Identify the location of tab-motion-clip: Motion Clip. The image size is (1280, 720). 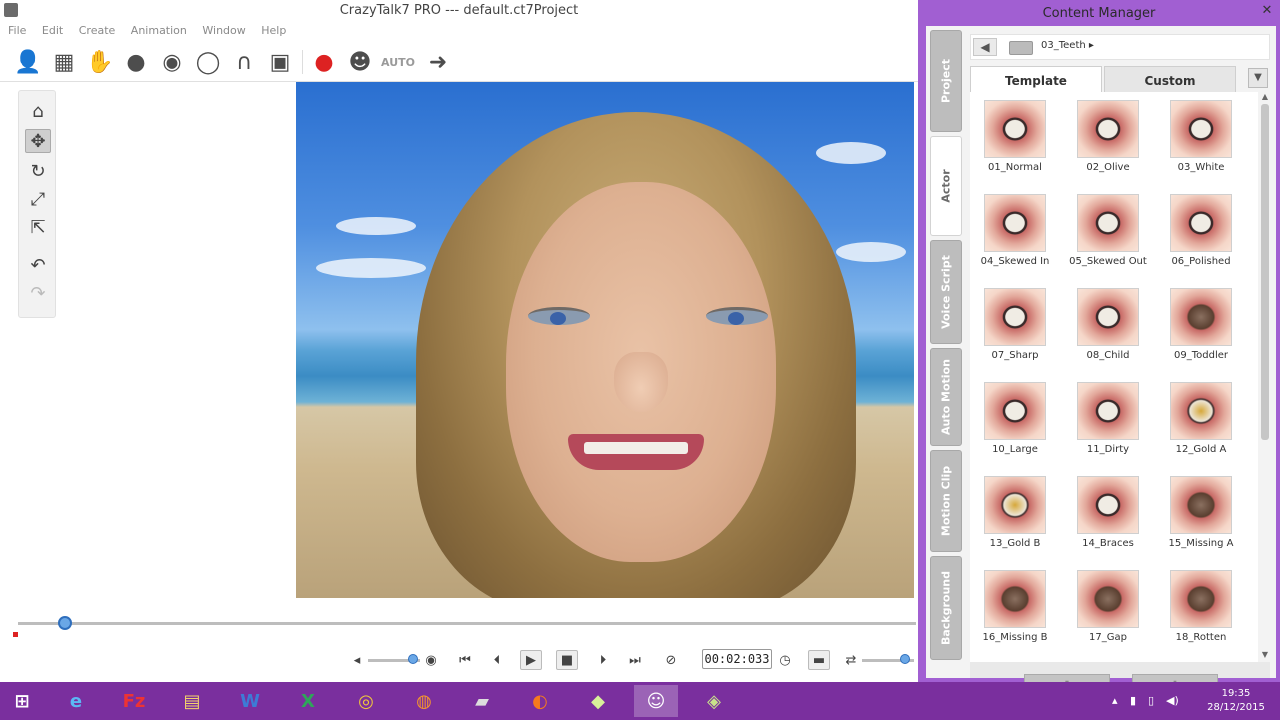
(946, 501).